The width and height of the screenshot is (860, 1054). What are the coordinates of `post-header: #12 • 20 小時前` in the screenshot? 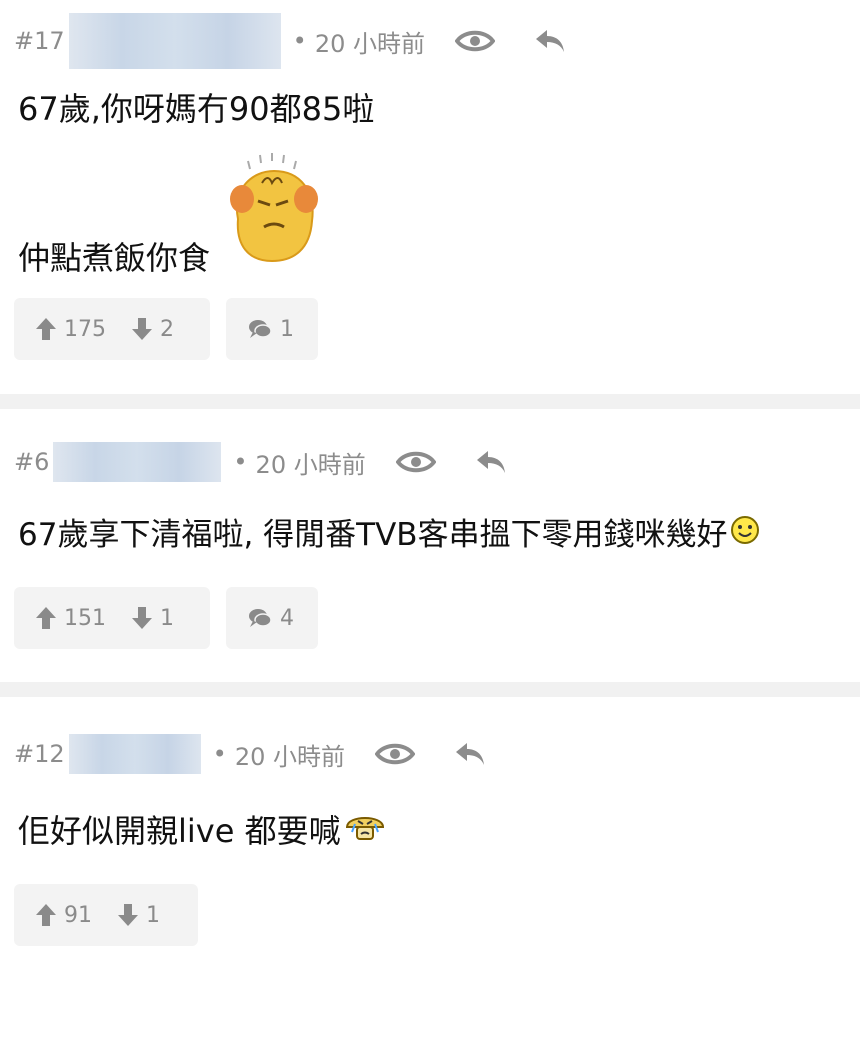 It's located at (430, 742).